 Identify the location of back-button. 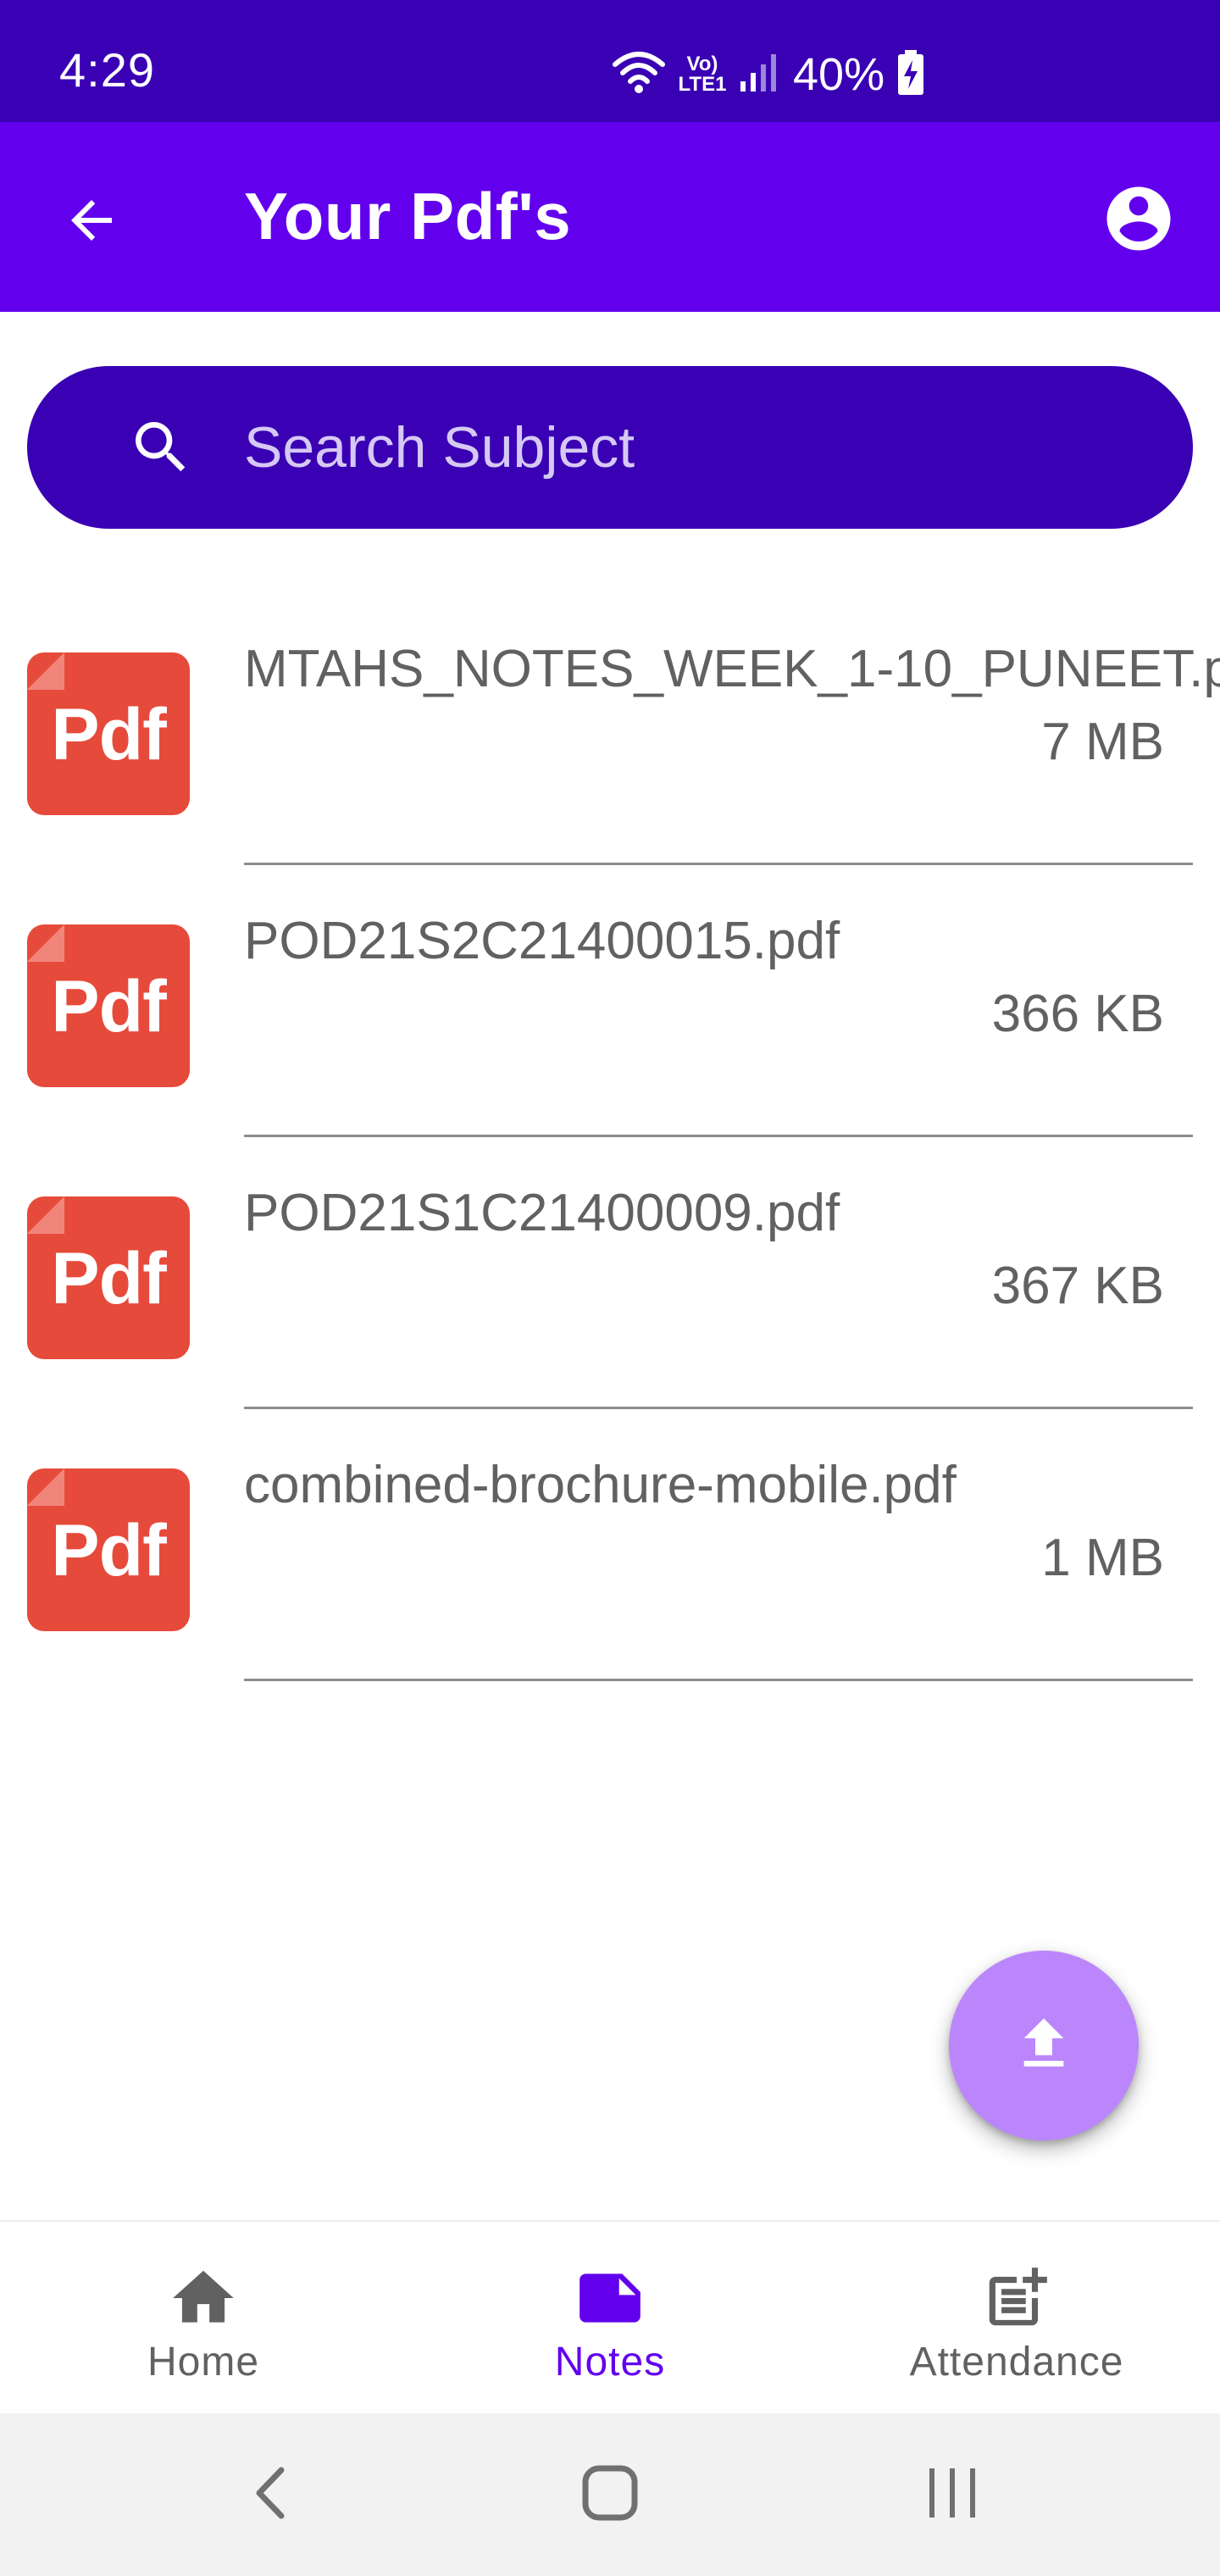
(91, 222).